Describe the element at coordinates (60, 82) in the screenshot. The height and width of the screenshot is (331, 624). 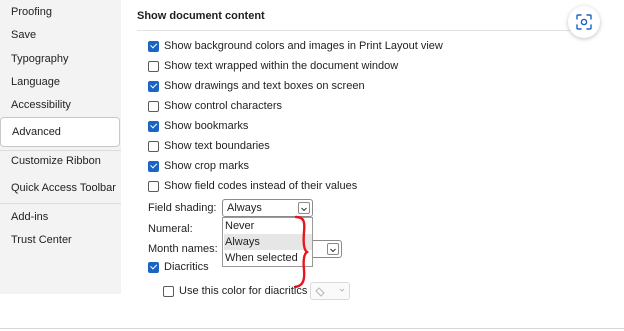
I see `sidebar-item-language: Language` at that location.